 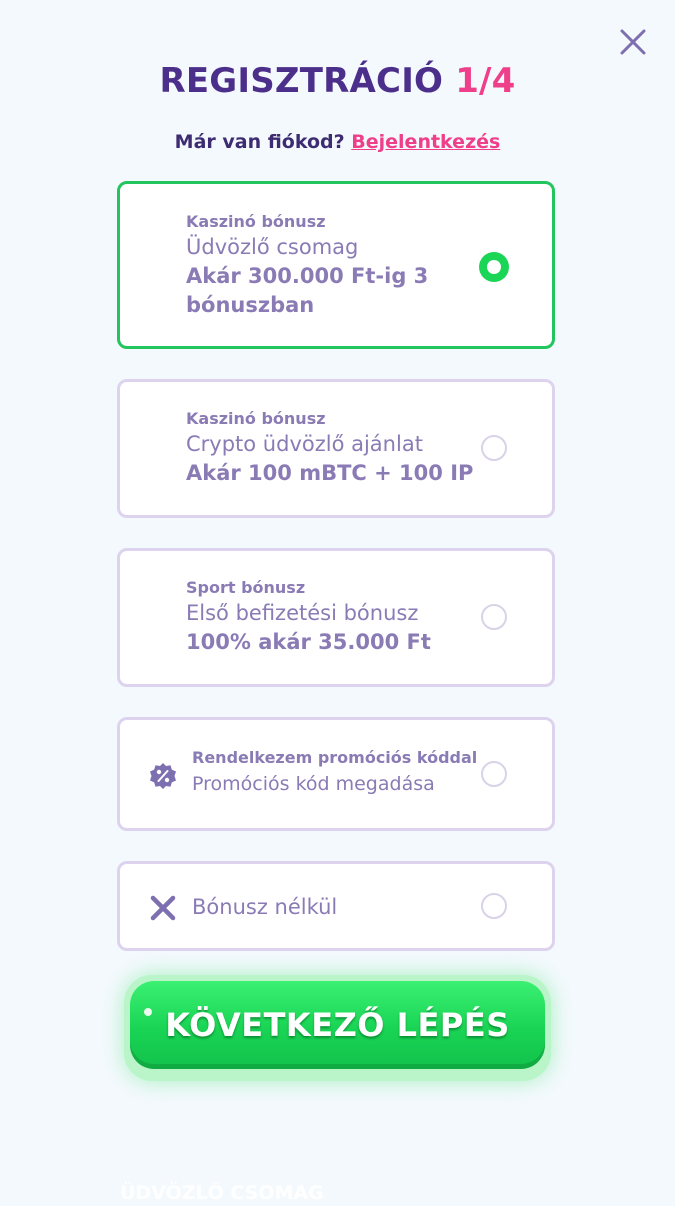 What do you see at coordinates (308, 642) in the screenshot?
I see `option-offer: 100% akár 35.000 Ft` at bounding box center [308, 642].